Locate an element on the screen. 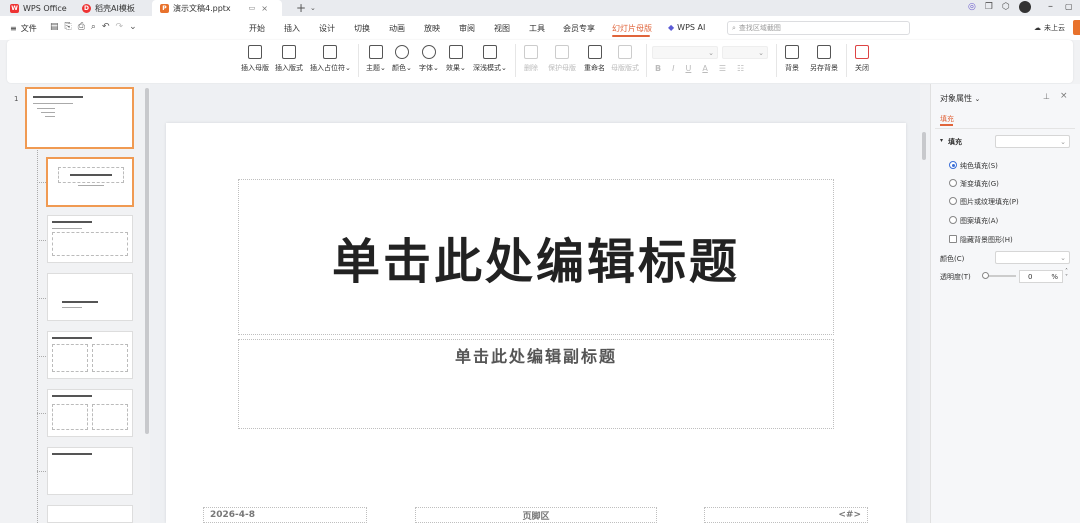 The width and height of the screenshot is (1080, 523). minimize-icon: – is located at coordinates (1050, 6).